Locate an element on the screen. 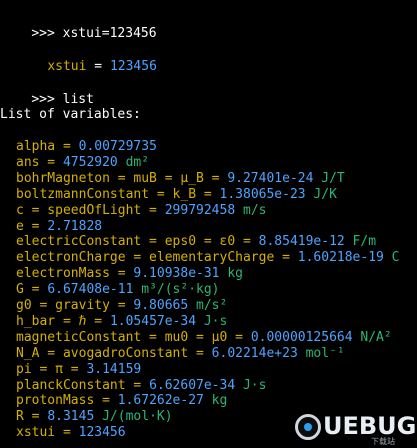 The width and height of the screenshot is (417, 448). variable-unit: J/(mol·K) is located at coordinates (133, 417).